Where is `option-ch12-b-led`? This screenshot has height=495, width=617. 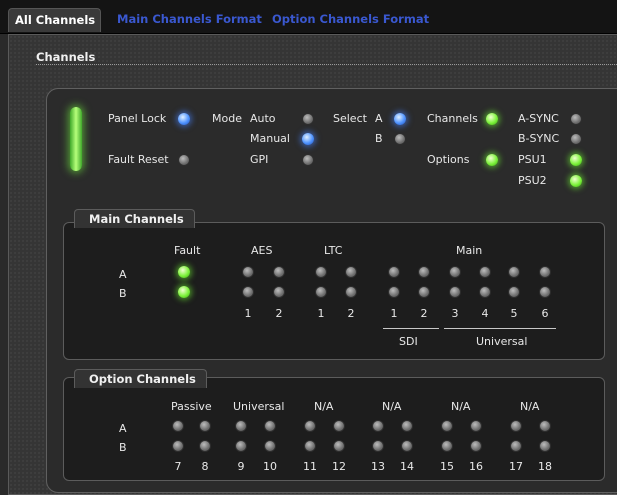
option-ch12-b-led is located at coordinates (339, 446).